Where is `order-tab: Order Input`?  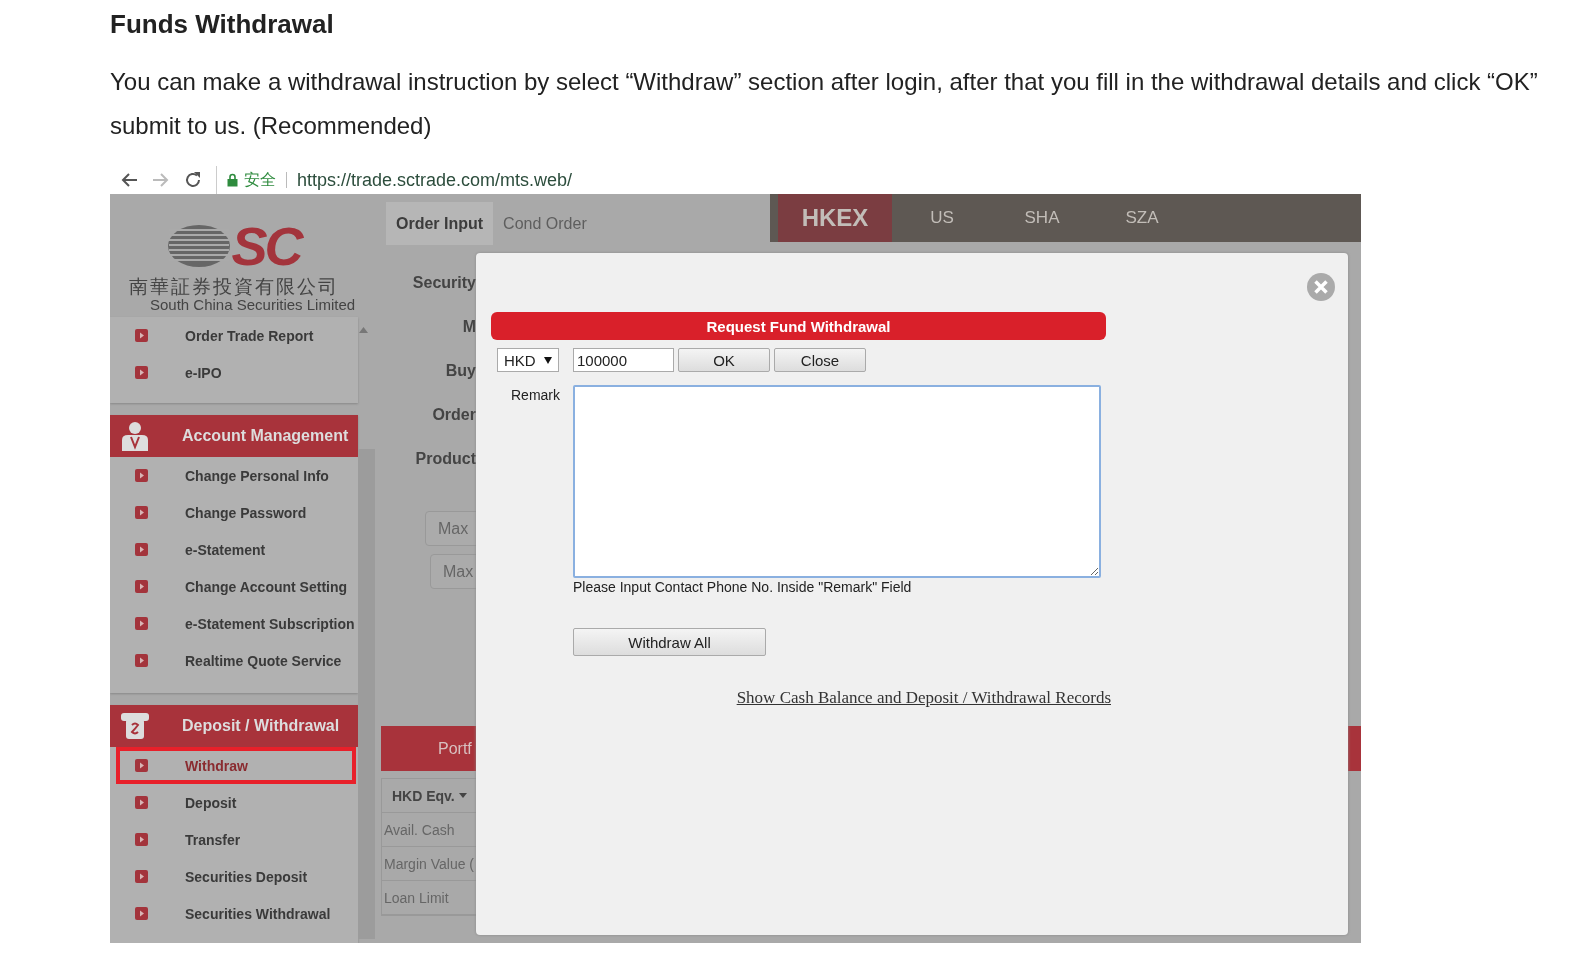
order-tab: Order Input is located at coordinates (440, 223).